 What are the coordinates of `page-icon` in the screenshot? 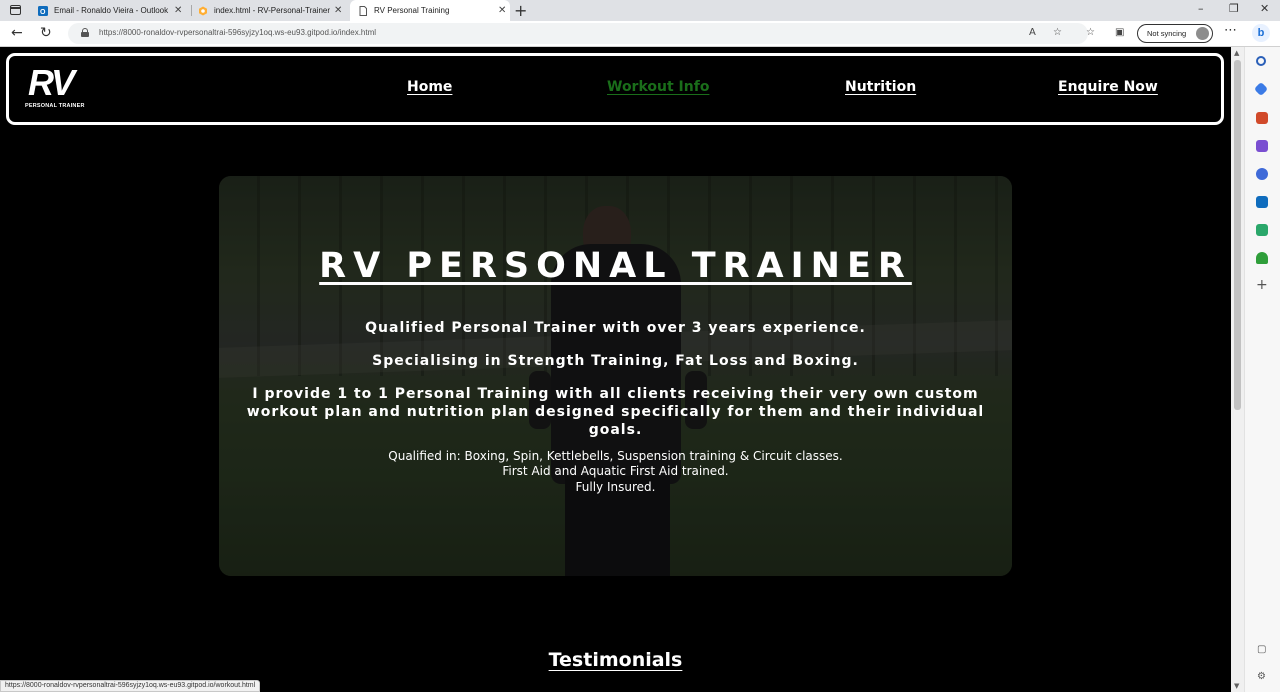 It's located at (363, 10).